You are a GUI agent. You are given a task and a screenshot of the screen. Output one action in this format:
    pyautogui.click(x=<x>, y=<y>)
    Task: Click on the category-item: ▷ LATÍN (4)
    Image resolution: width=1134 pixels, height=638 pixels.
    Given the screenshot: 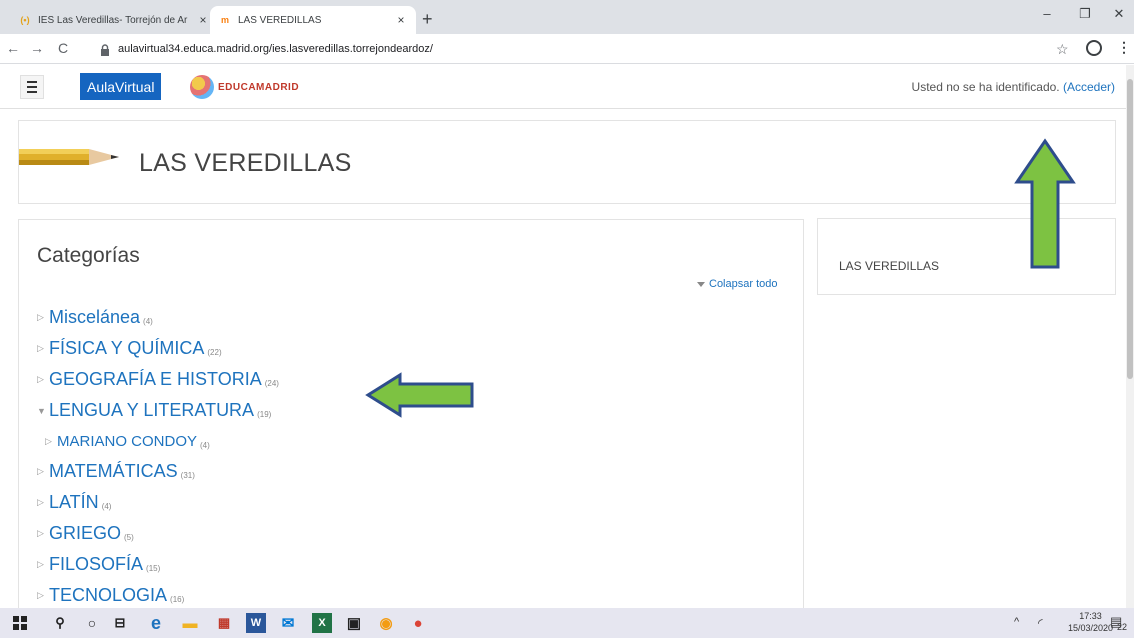 What is the action you would take?
    pyautogui.click(x=407, y=502)
    